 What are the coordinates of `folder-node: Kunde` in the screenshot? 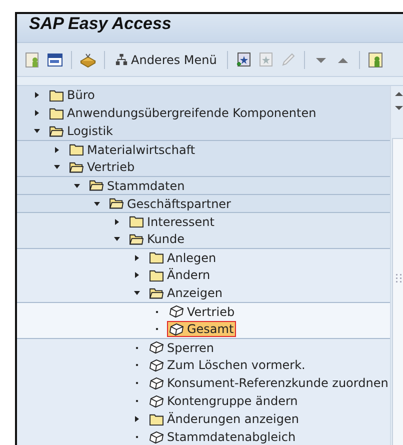 It's located at (156, 239).